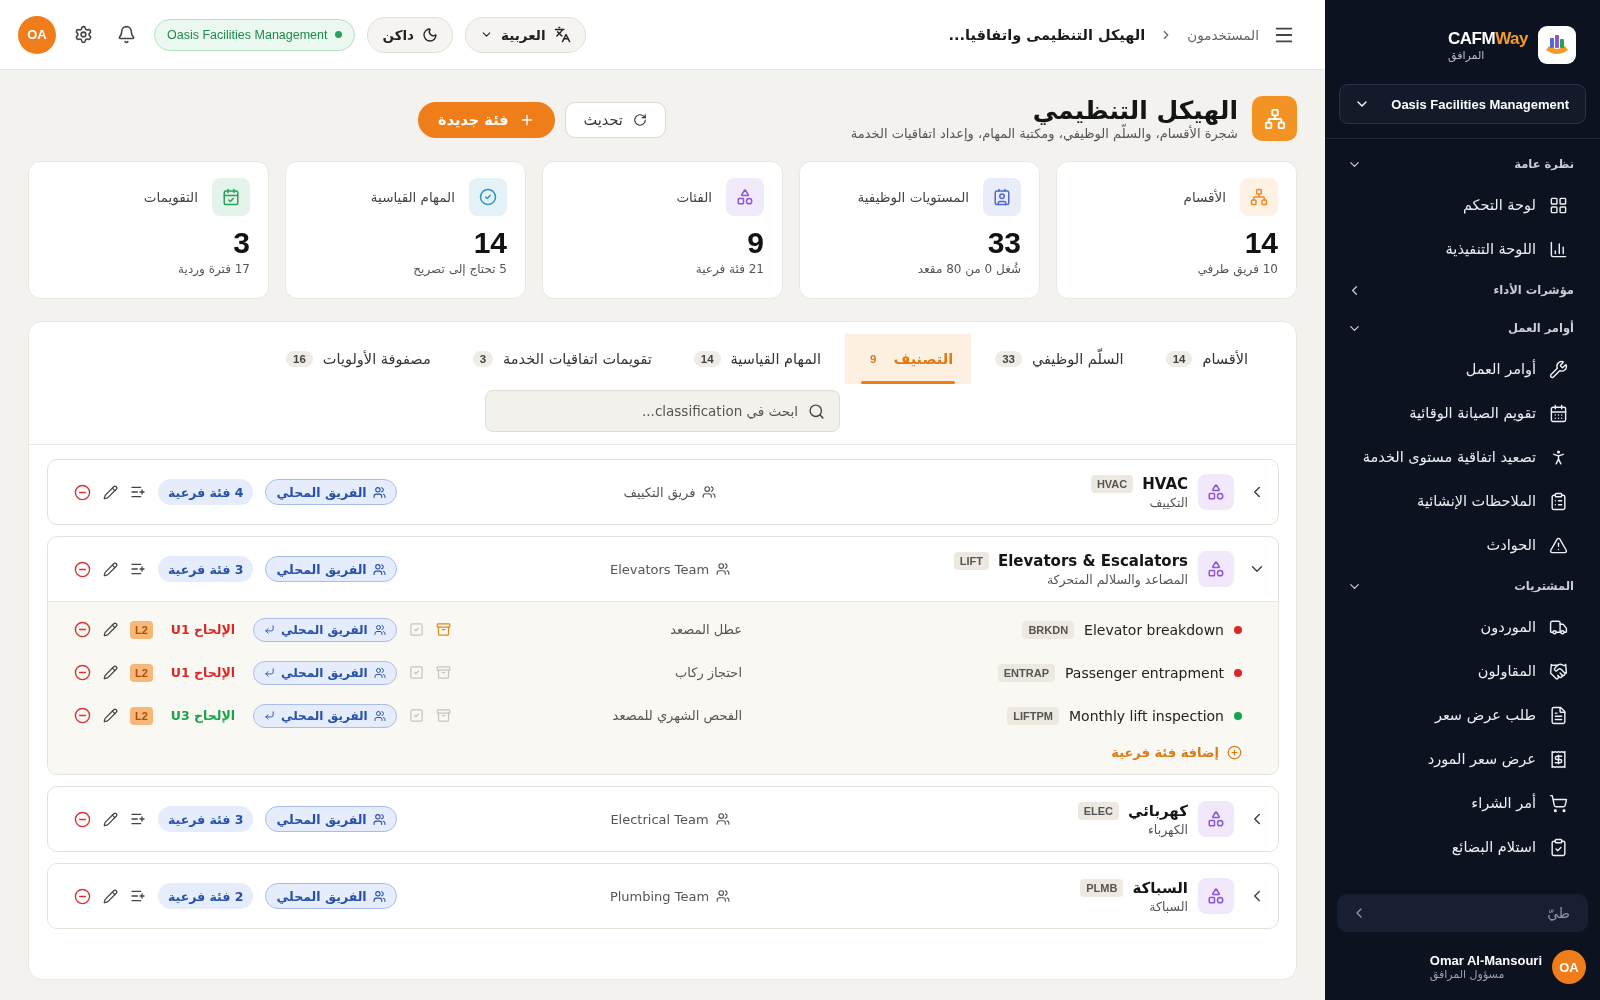  Describe the element at coordinates (1146, 715) in the screenshot. I see `subcategory-name: Monthly lift inspection` at that location.